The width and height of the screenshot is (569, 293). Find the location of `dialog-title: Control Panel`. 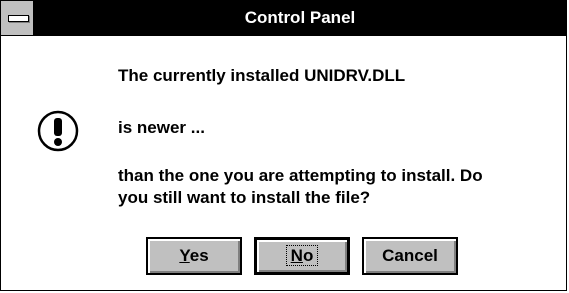

dialog-title: Control Panel is located at coordinates (300, 17).